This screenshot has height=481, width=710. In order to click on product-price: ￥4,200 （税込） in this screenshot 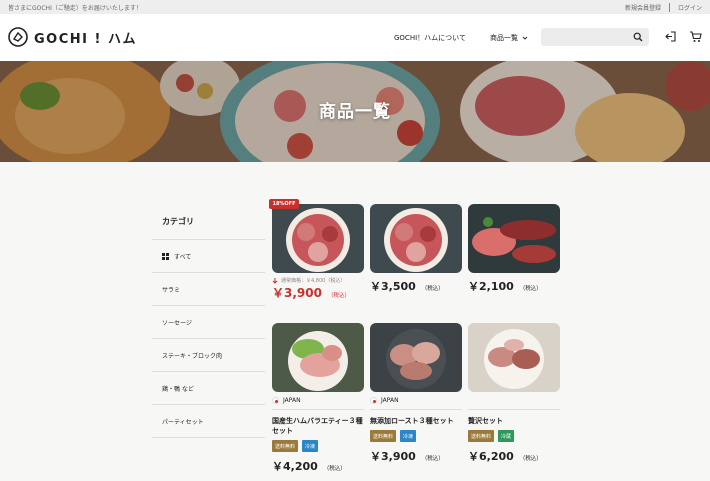, I will do `click(318, 466)`.